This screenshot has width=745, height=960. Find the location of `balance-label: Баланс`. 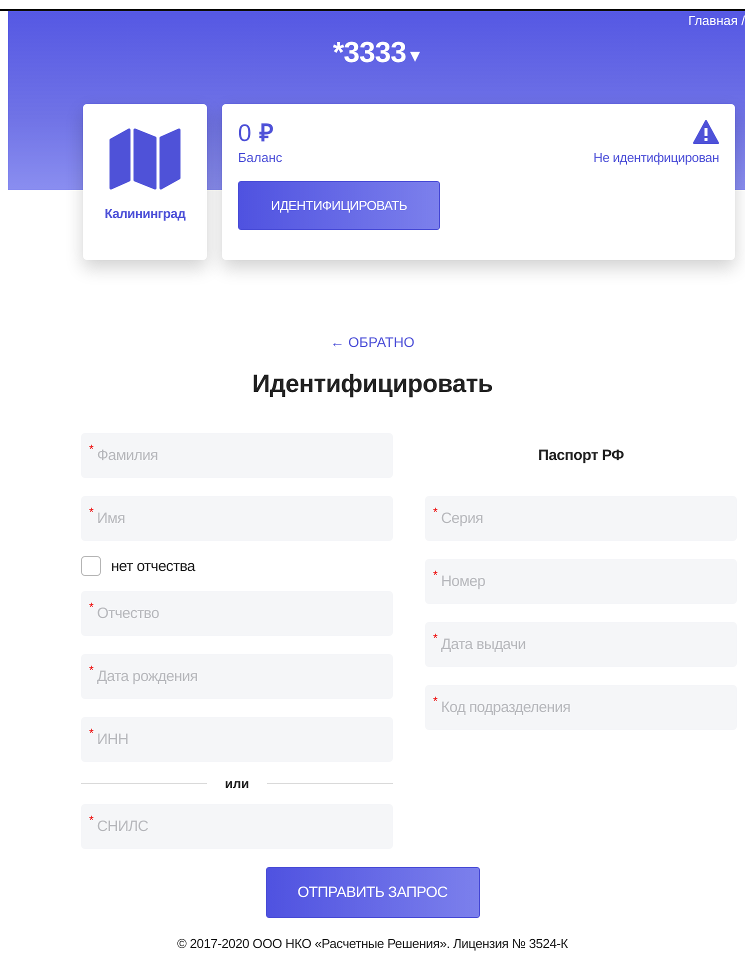

balance-label: Баланс is located at coordinates (260, 157).